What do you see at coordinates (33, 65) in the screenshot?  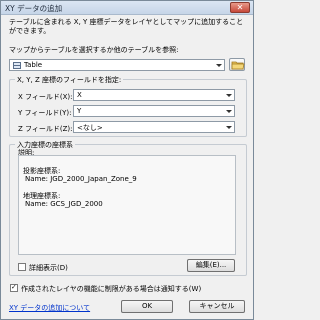 I see `table-select-value: Table` at bounding box center [33, 65].